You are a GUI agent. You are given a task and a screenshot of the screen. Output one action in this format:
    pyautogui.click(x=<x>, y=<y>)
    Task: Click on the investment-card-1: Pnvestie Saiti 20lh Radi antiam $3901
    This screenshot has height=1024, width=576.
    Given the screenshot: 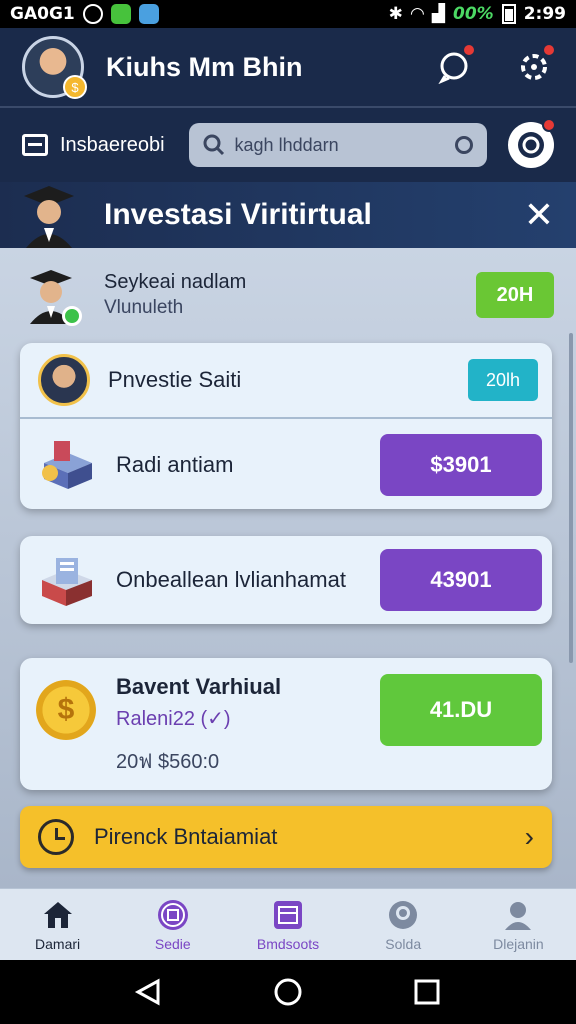 What is the action you would take?
    pyautogui.click(x=286, y=426)
    